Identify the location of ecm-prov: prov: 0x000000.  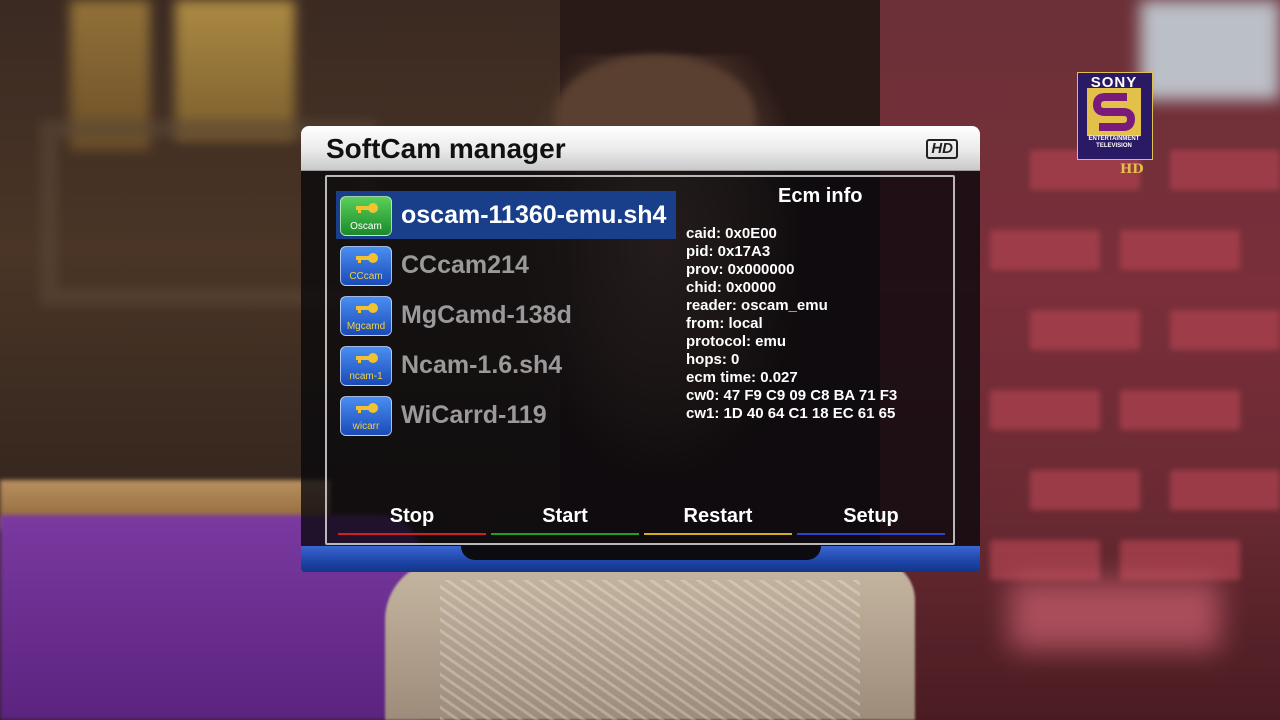
(740, 269).